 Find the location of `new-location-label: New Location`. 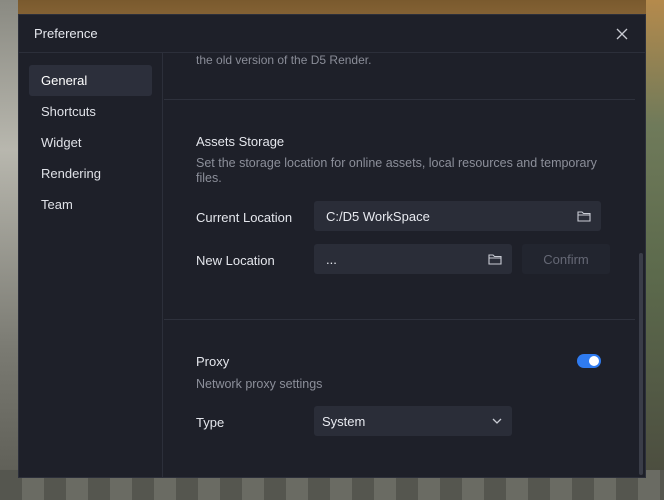

new-location-label: New Location is located at coordinates (235, 260).